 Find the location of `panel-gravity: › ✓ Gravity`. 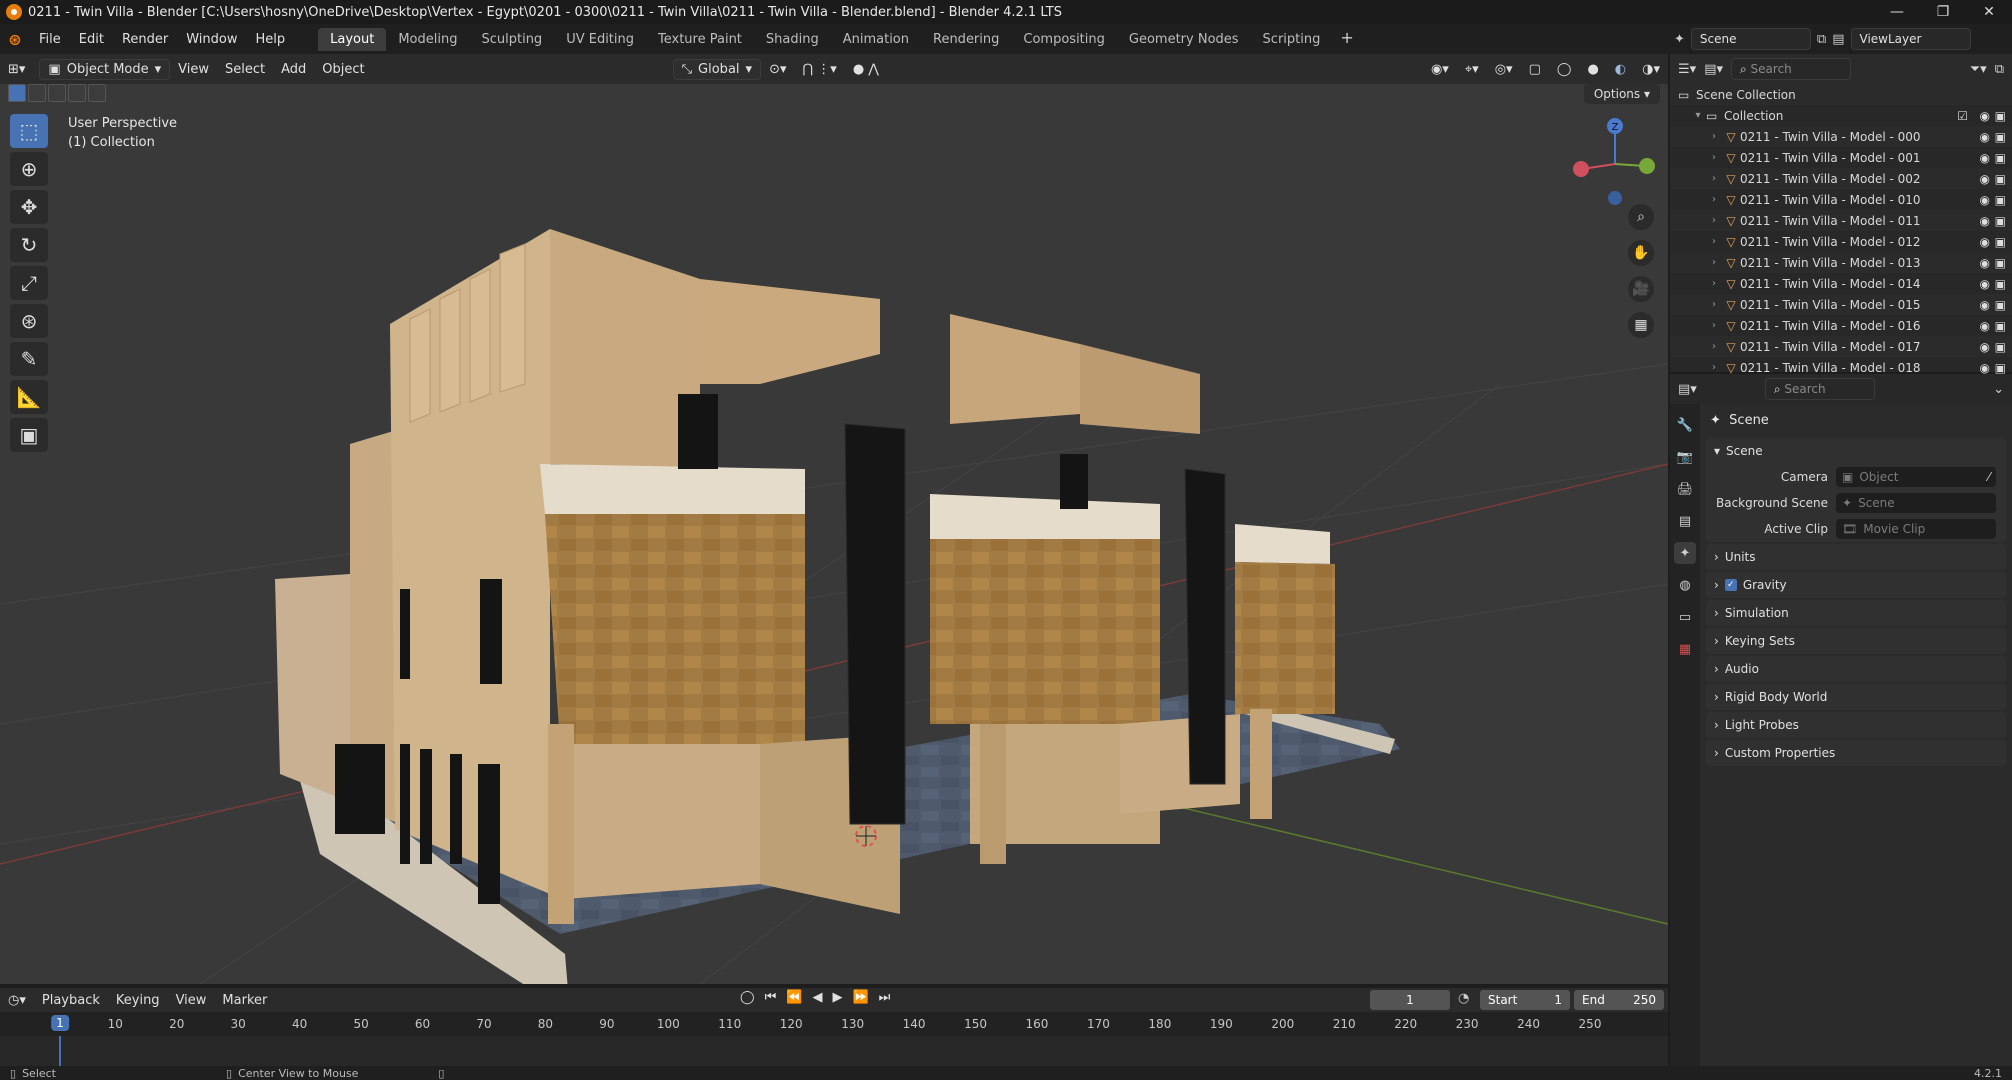

panel-gravity: › ✓ Gravity is located at coordinates (1856, 585).